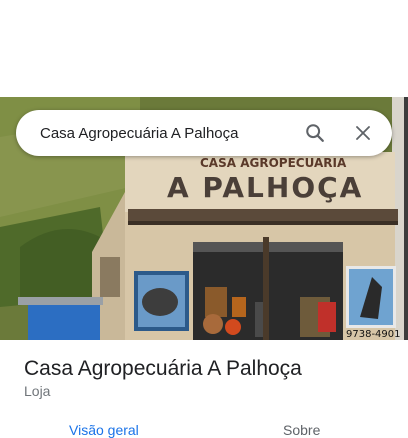 This screenshot has height=438, width=408. I want to click on search-box: Casa Agropecuária A Palhoça, so click(204, 133).